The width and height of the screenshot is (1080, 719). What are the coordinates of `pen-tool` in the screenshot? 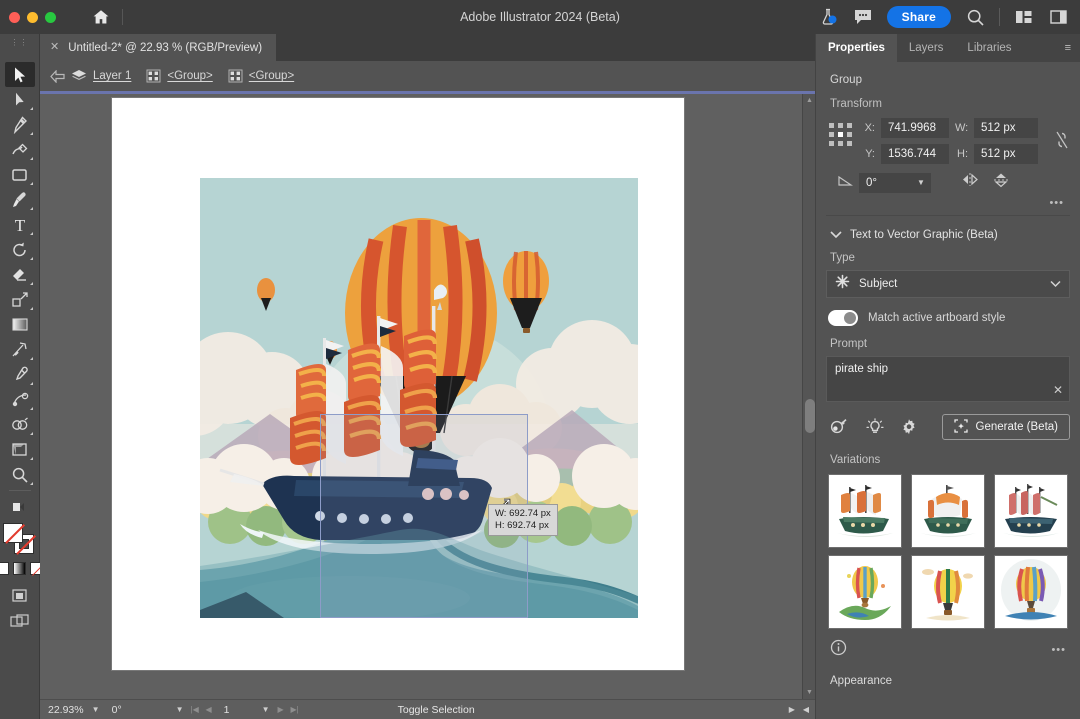 It's located at (20, 124).